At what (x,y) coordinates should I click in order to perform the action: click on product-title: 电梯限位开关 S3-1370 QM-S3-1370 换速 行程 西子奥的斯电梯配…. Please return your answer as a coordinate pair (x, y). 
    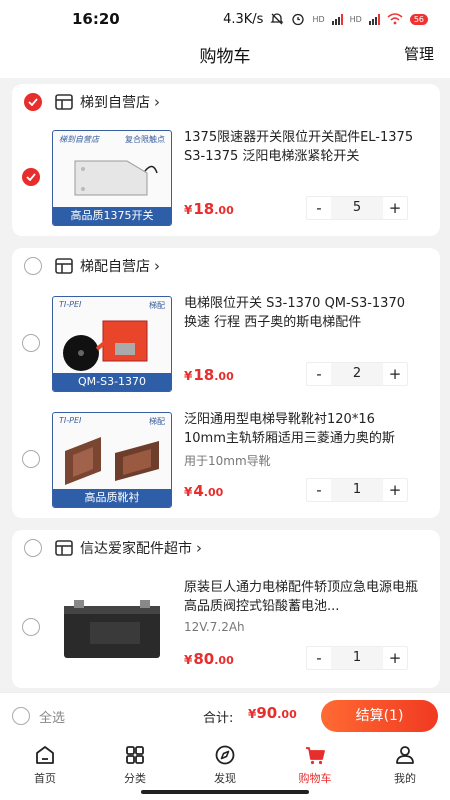
    Looking at the image, I should click on (302, 313).